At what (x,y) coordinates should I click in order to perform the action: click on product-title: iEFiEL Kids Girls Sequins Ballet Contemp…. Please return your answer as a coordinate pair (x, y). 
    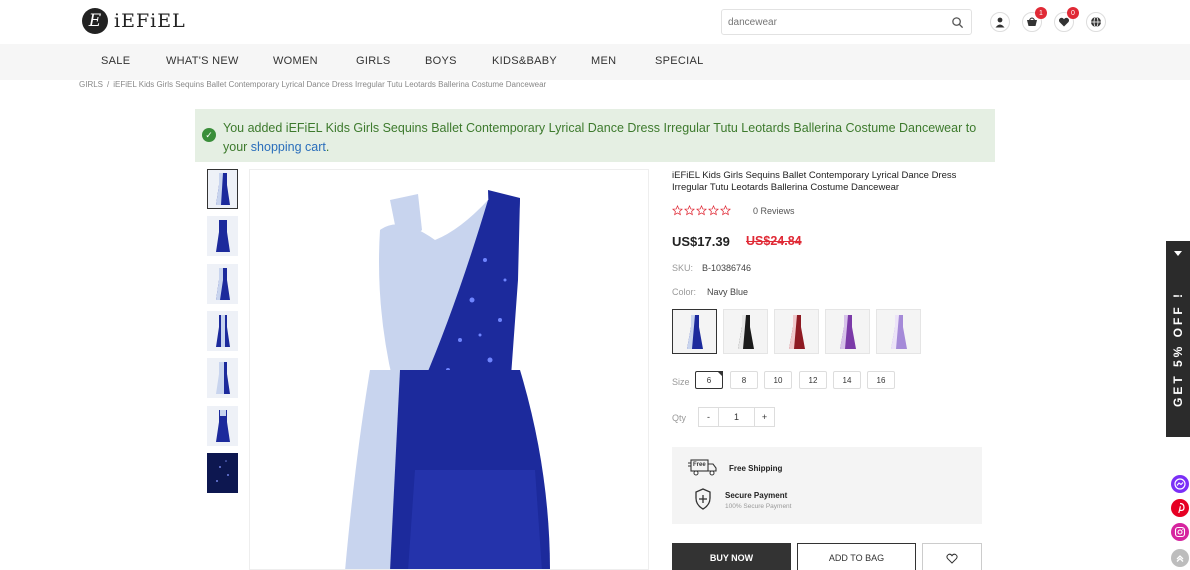
    Looking at the image, I should click on (814, 181).